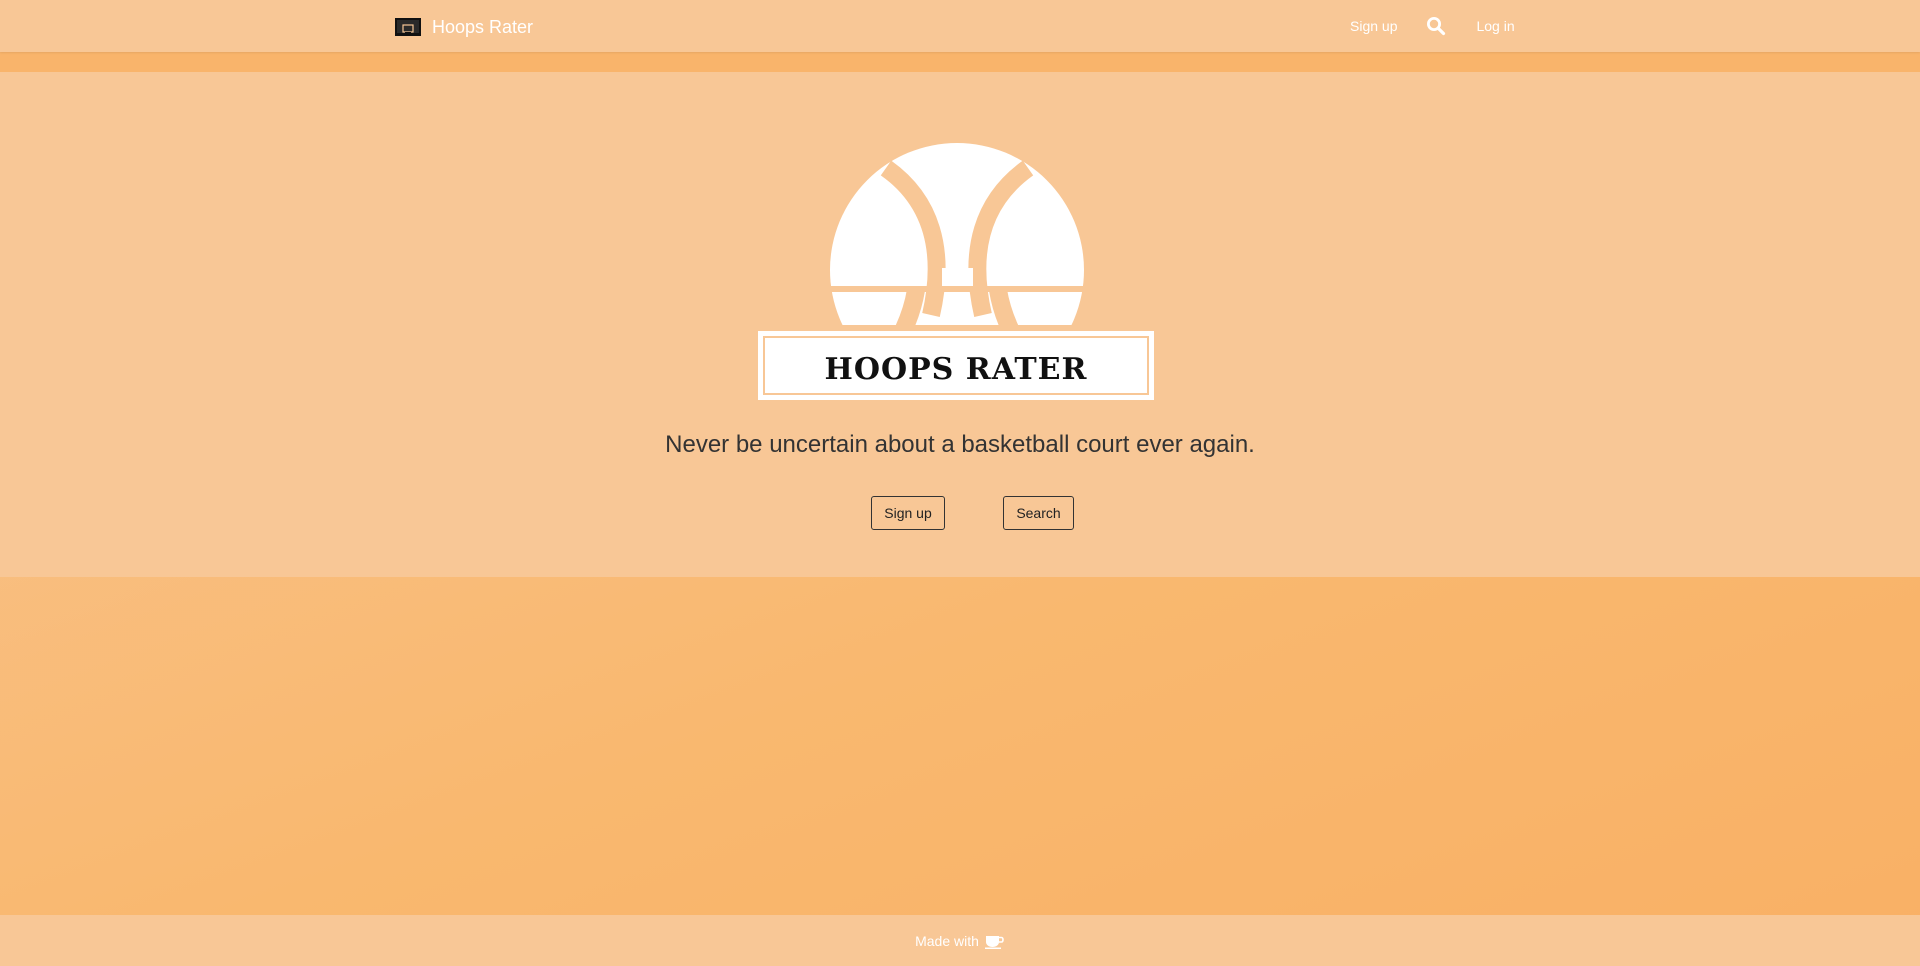 The image size is (1920, 966). What do you see at coordinates (908, 513) in the screenshot?
I see `signup-button: Sign up` at bounding box center [908, 513].